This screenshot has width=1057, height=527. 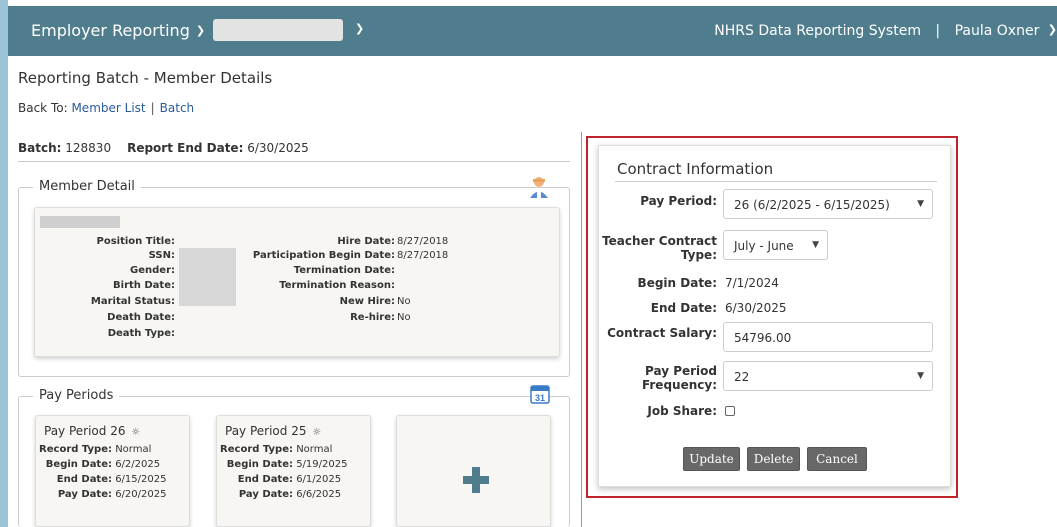 I want to click on employer-reporting-menu: Employer Reporting ❯, so click(x=118, y=30).